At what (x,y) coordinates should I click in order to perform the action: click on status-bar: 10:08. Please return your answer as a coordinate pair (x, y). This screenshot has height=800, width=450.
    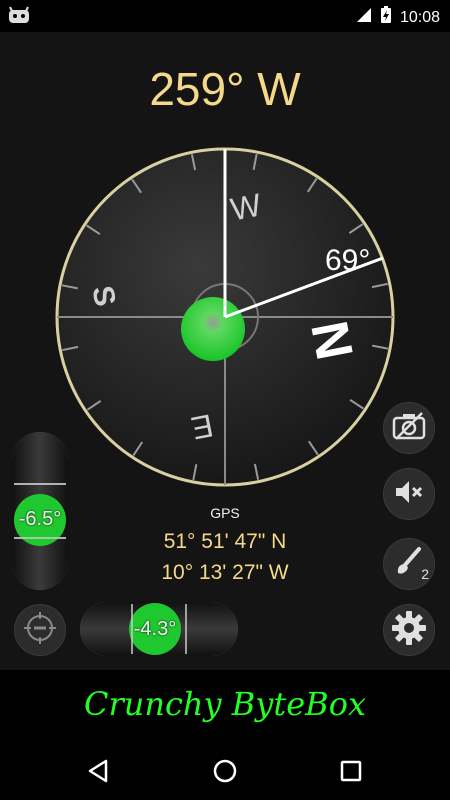
    Looking at the image, I should click on (225, 16).